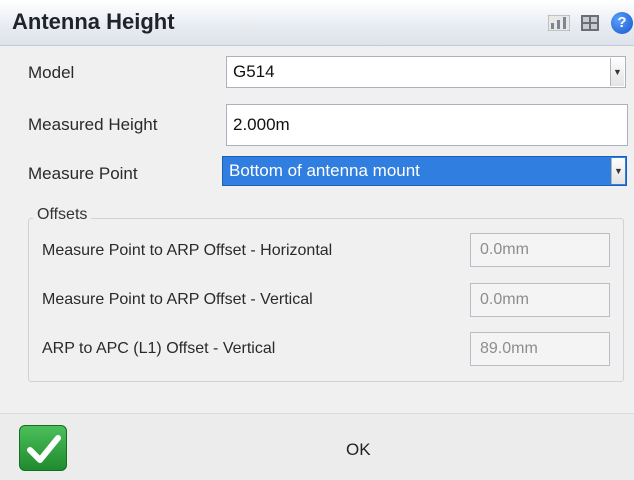  Describe the element at coordinates (187, 250) in the screenshot. I see `offset-label-horizontal: Measure Point to ARP Offset - Horizontal` at that location.